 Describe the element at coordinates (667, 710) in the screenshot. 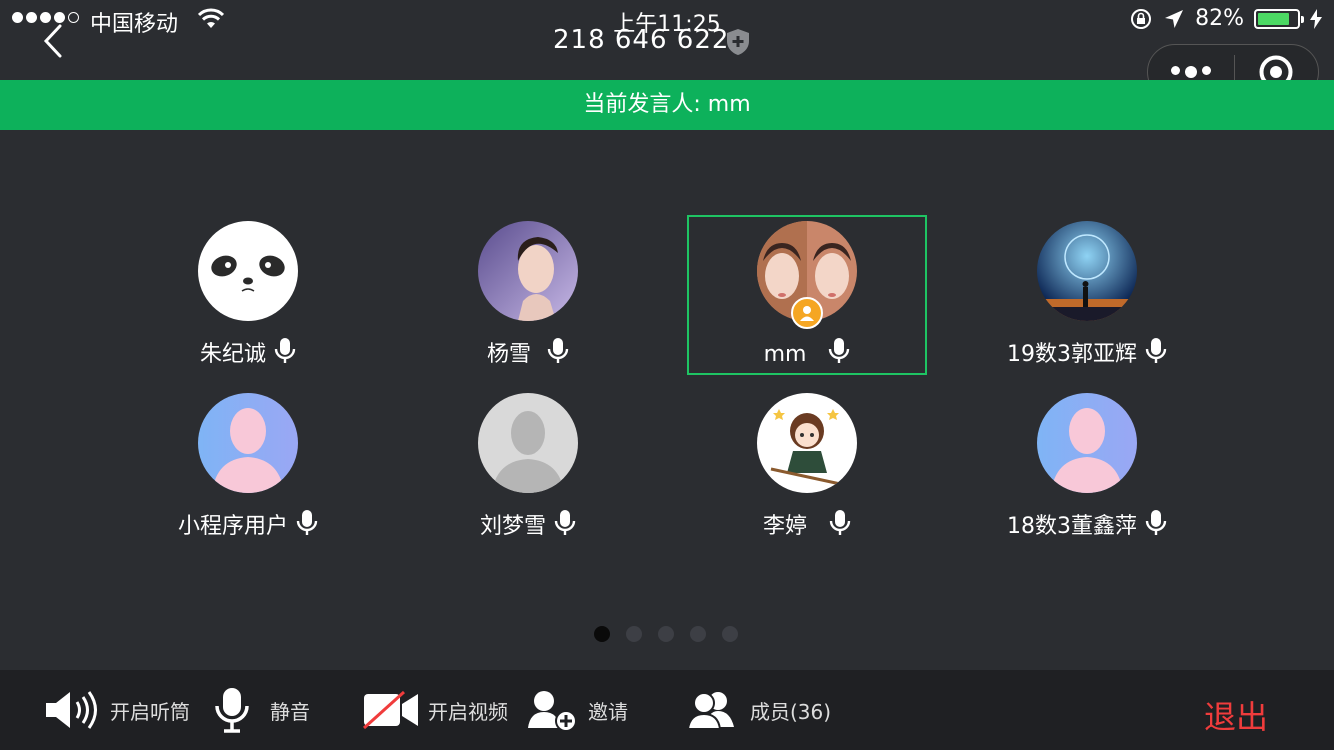

I see `bottom-toolbar: 开启听筒 静音 开启视频 邀请 成员(36)` at that location.